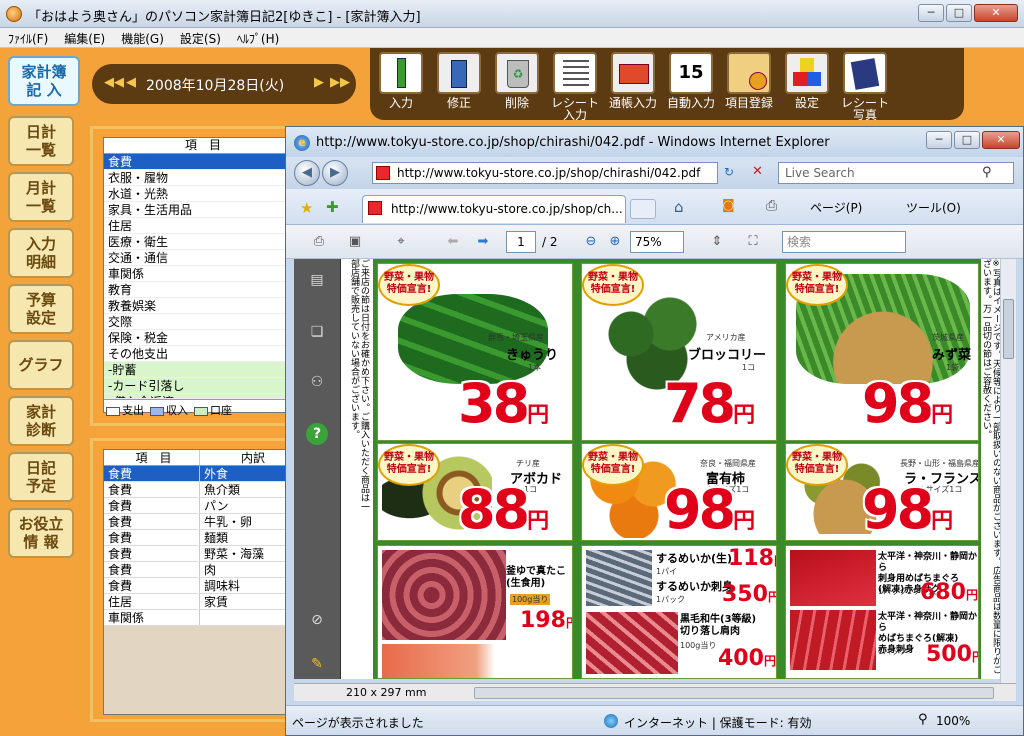 This screenshot has width=1024, height=736. I want to click on breakdown-row: 車関係, so click(203, 618).